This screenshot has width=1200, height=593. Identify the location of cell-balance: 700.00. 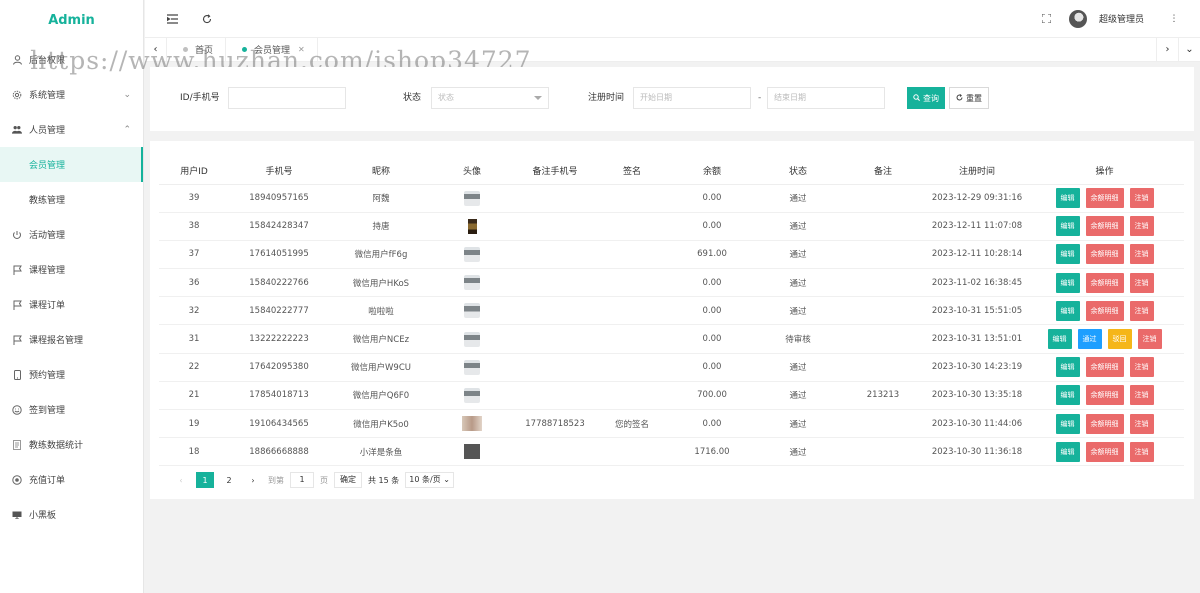
(712, 396).